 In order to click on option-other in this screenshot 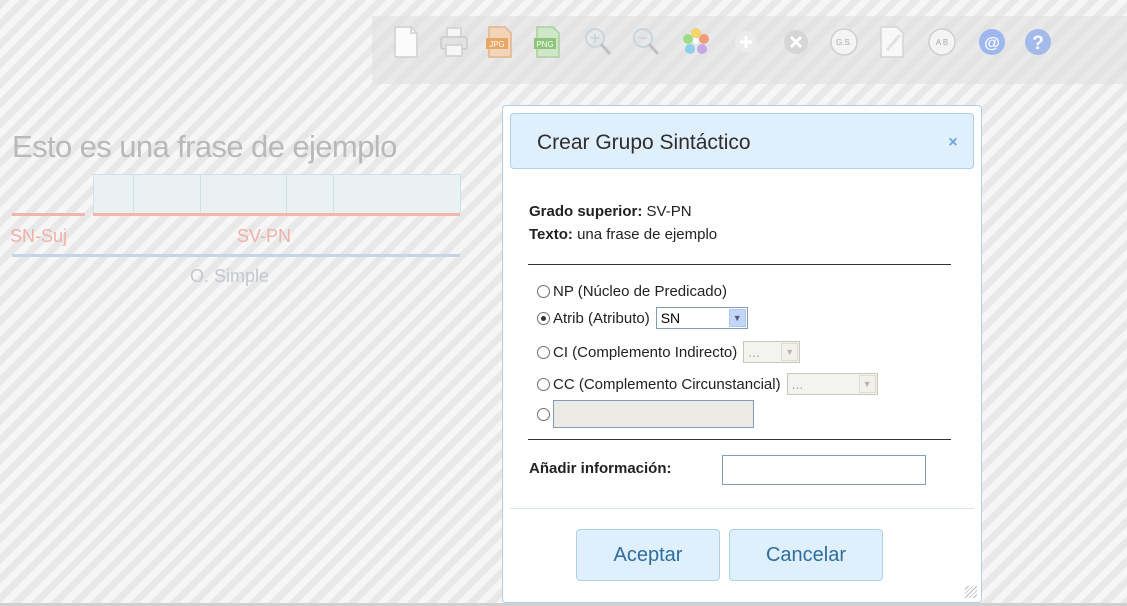, I will do `click(645, 414)`.